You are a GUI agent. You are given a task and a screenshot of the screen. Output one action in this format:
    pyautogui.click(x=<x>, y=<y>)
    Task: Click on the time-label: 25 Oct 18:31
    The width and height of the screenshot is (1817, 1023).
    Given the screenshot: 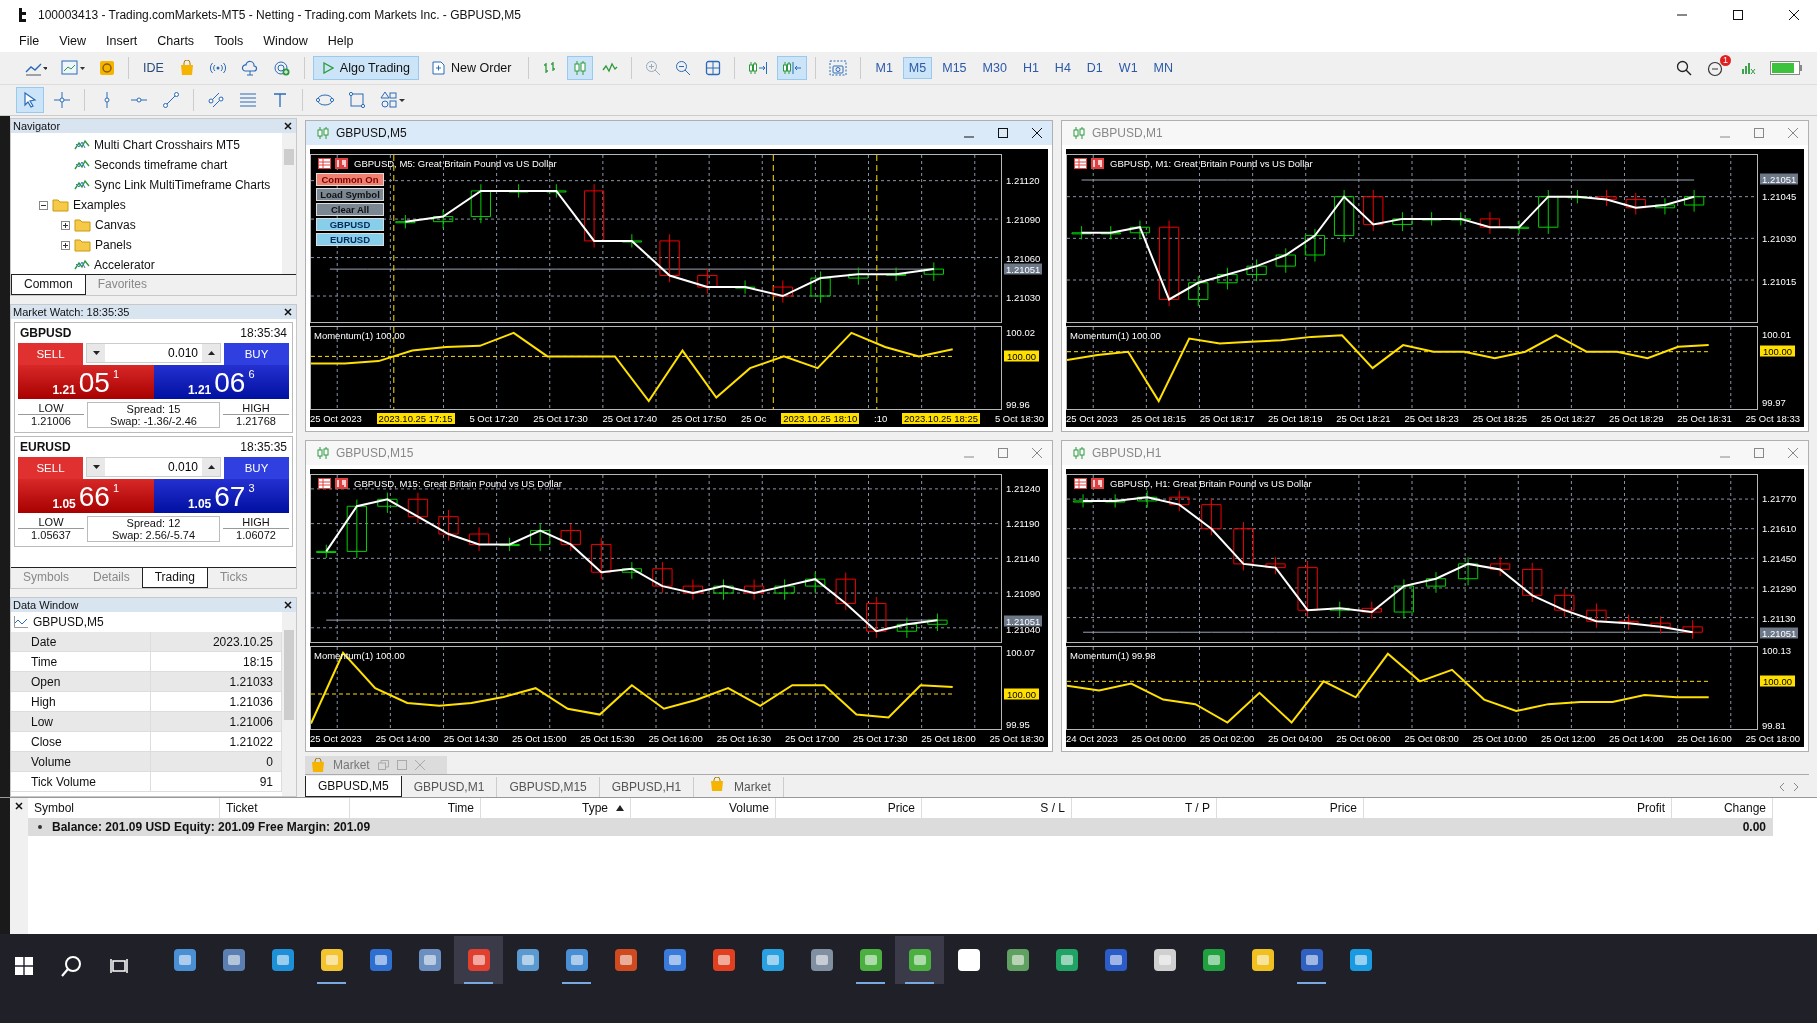 What is the action you would take?
    pyautogui.click(x=1704, y=418)
    